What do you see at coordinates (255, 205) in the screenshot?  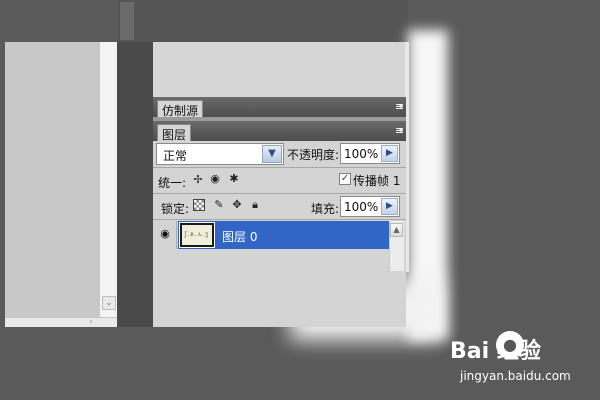 I see `lock-all-icon: 🔒︎` at bounding box center [255, 205].